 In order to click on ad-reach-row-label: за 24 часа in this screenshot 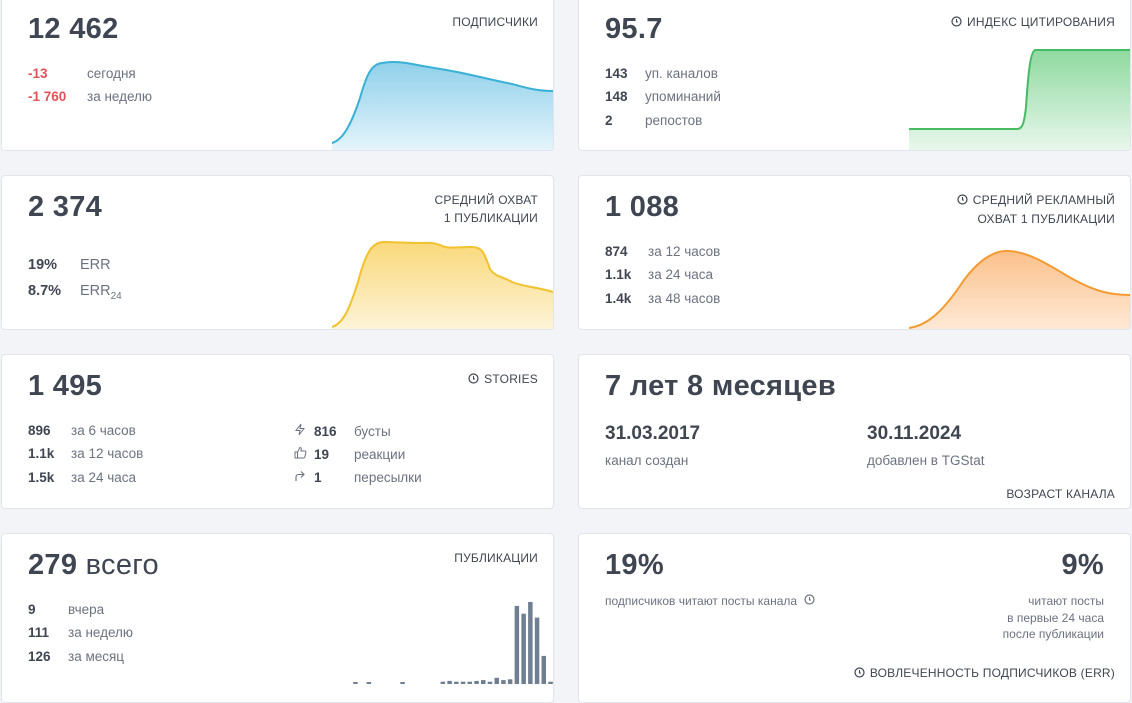, I will do `click(681, 274)`.